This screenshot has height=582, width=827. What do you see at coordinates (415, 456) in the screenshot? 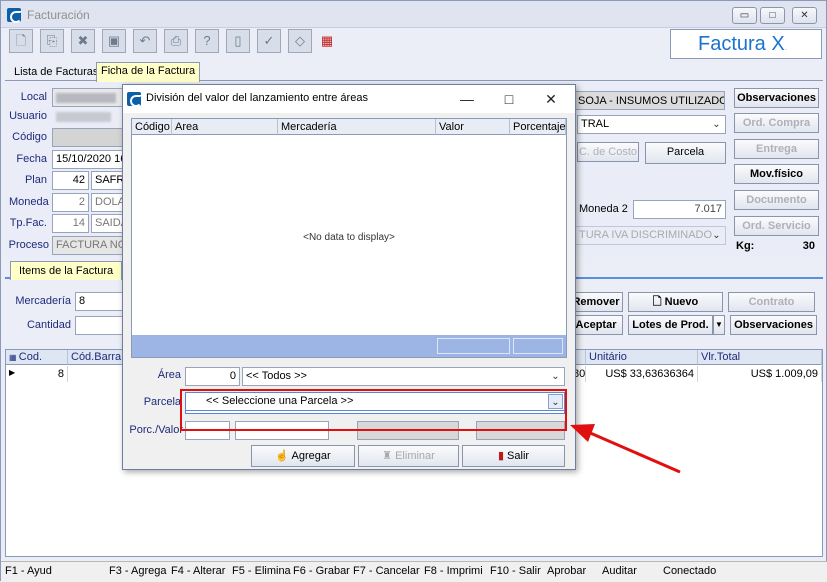
I see `eliminar-label: Eliminar` at bounding box center [415, 456].